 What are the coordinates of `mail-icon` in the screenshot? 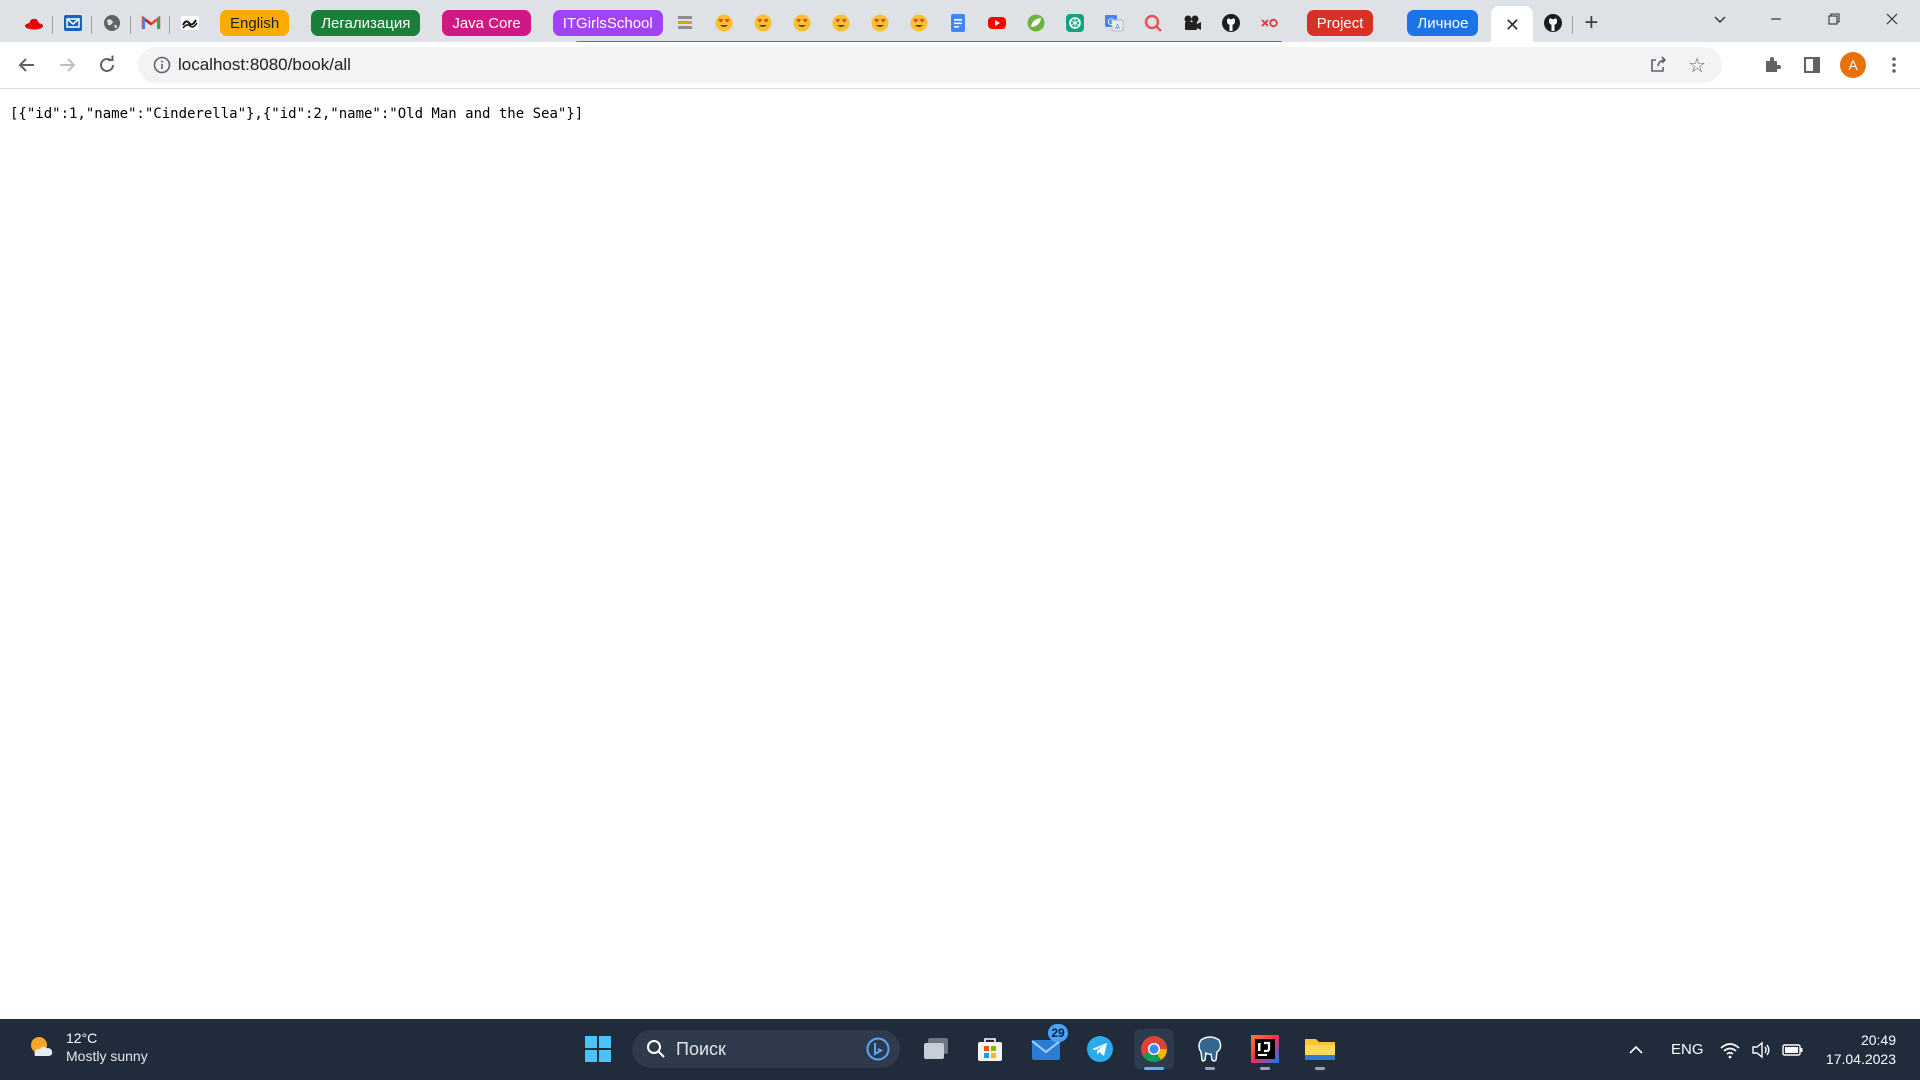 It's located at (73, 23).